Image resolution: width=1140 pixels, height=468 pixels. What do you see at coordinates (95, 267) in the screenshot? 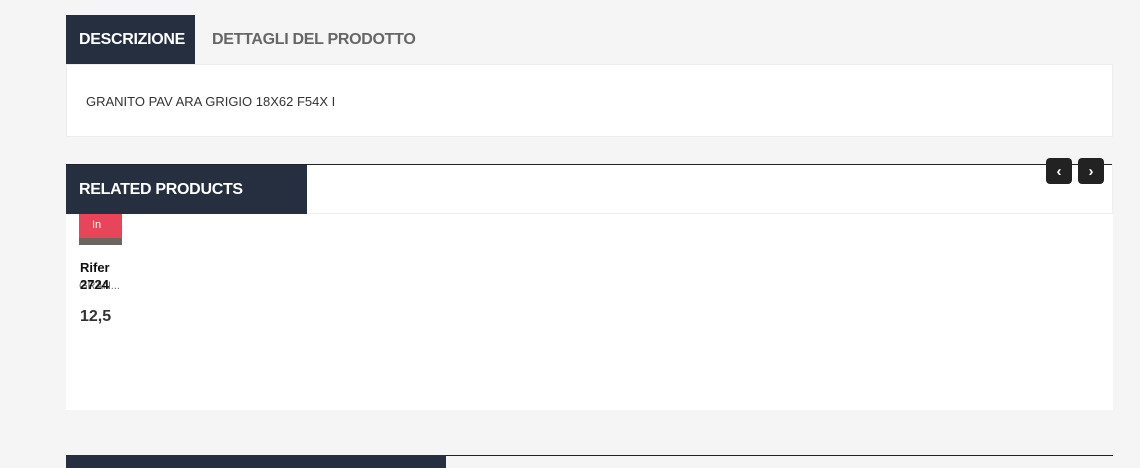
I see `product-reference-line1: Rifer` at bounding box center [95, 267].